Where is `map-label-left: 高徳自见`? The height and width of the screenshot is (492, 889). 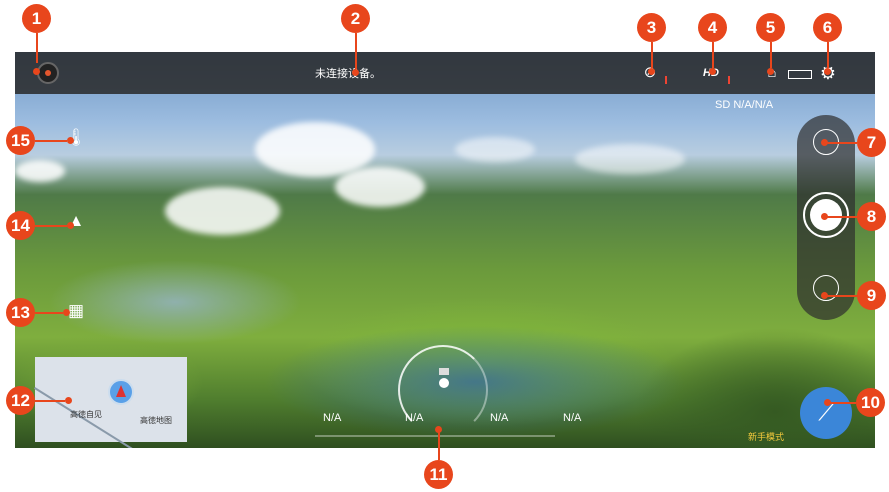
map-label-left: 高徳自见 is located at coordinates (86, 414).